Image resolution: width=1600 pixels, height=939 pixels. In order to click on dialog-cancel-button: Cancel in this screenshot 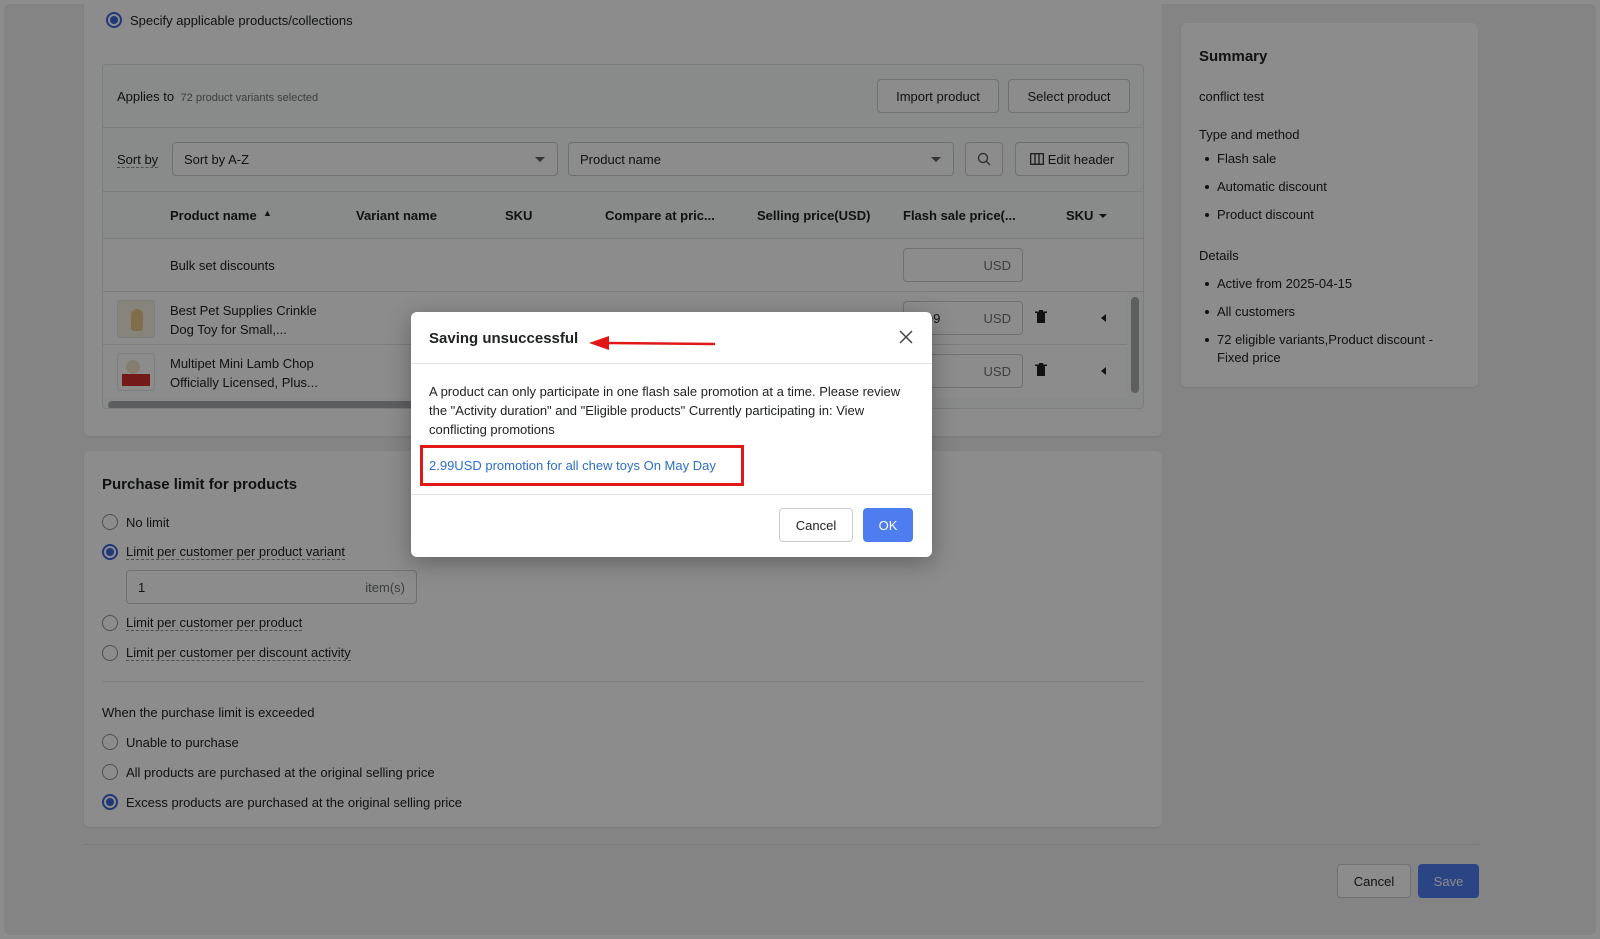, I will do `click(816, 525)`.